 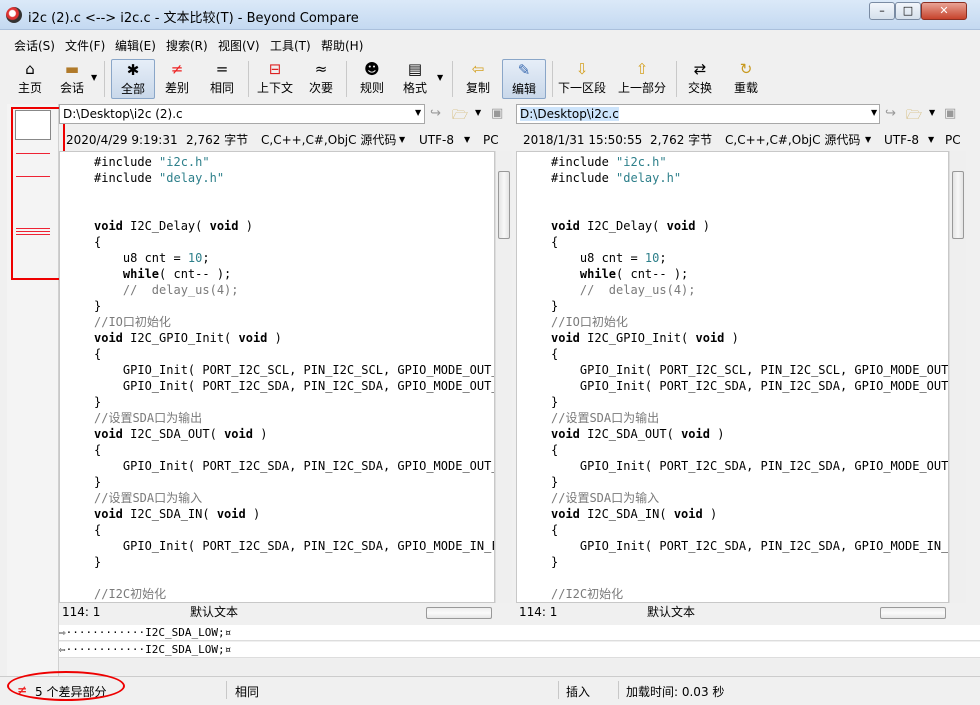 I want to click on left-vertical-scrollbar, so click(x=503, y=377).